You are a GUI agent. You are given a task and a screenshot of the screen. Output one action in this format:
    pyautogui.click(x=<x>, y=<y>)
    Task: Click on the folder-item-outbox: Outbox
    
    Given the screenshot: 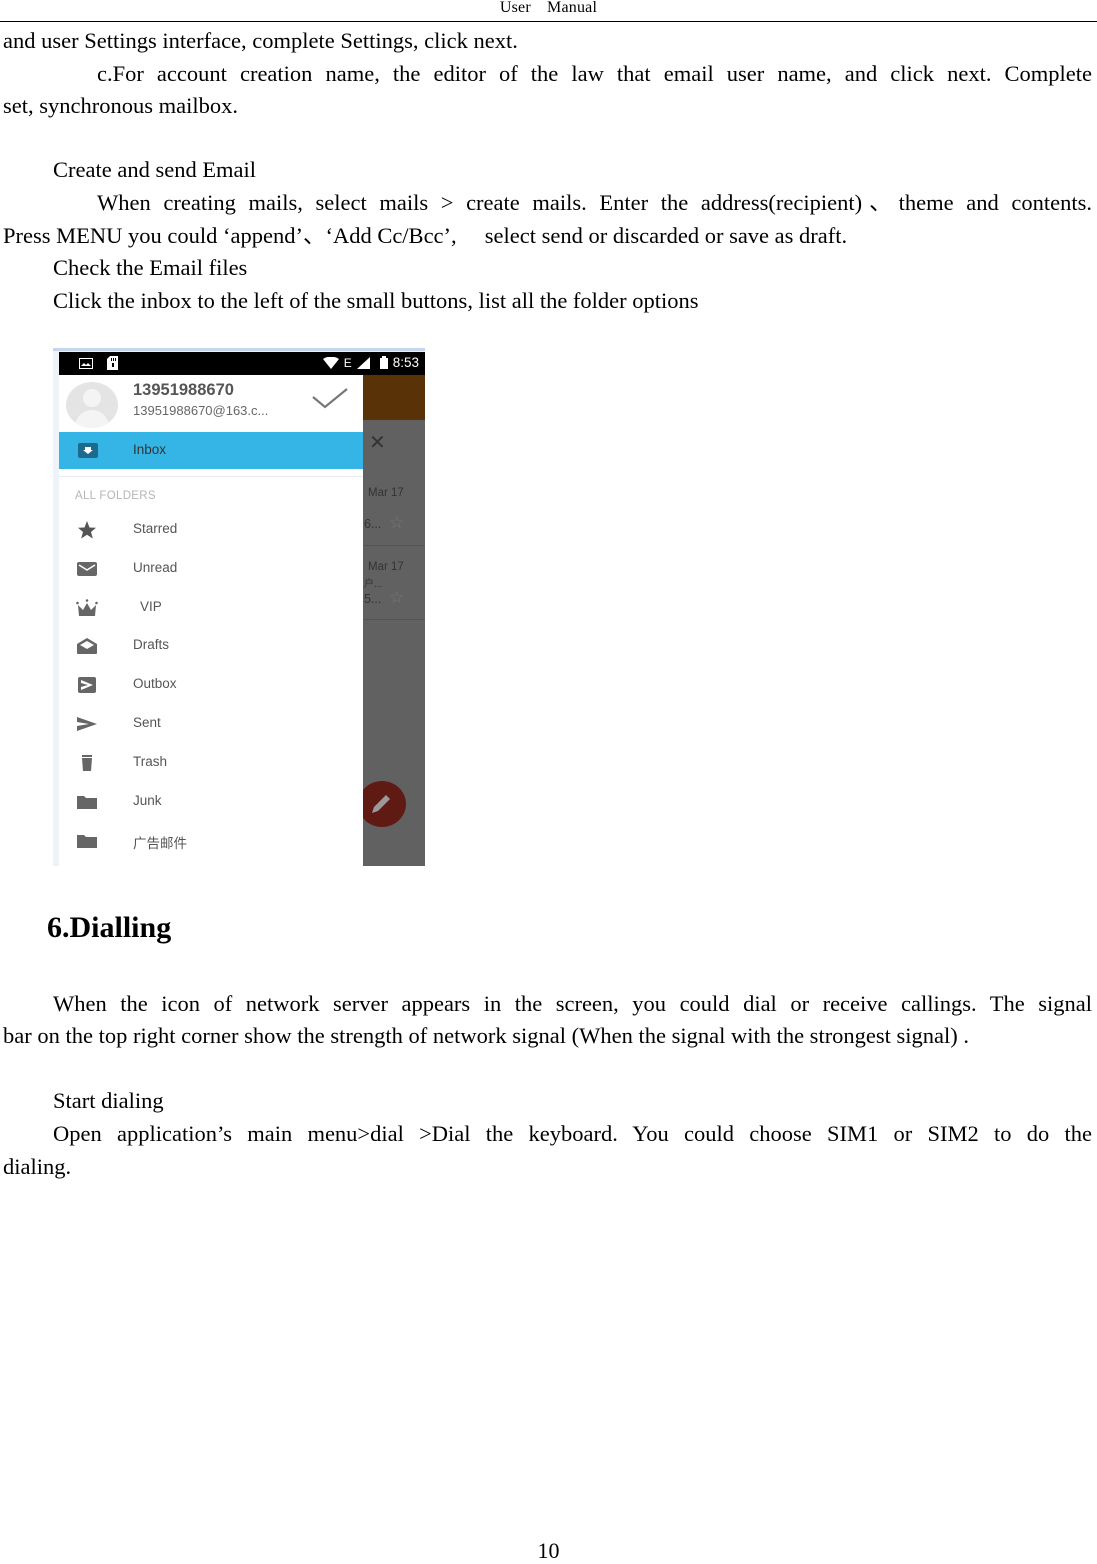 What is the action you would take?
    pyautogui.click(x=211, y=684)
    